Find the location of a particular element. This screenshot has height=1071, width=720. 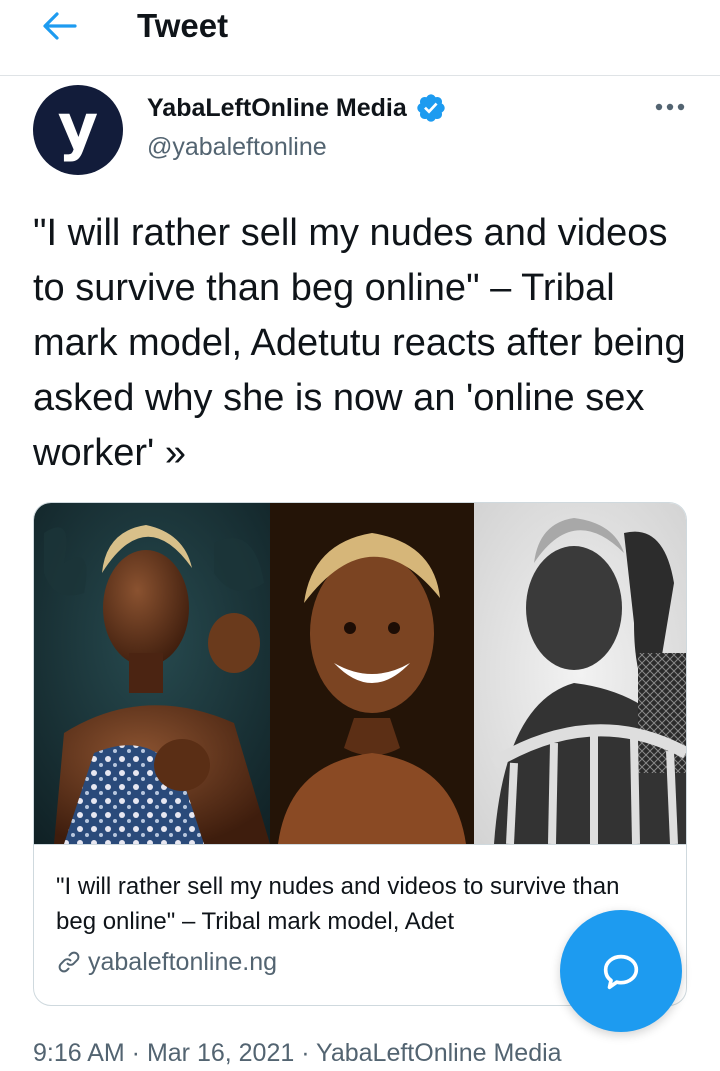

reply-fab-button is located at coordinates (621, 971).